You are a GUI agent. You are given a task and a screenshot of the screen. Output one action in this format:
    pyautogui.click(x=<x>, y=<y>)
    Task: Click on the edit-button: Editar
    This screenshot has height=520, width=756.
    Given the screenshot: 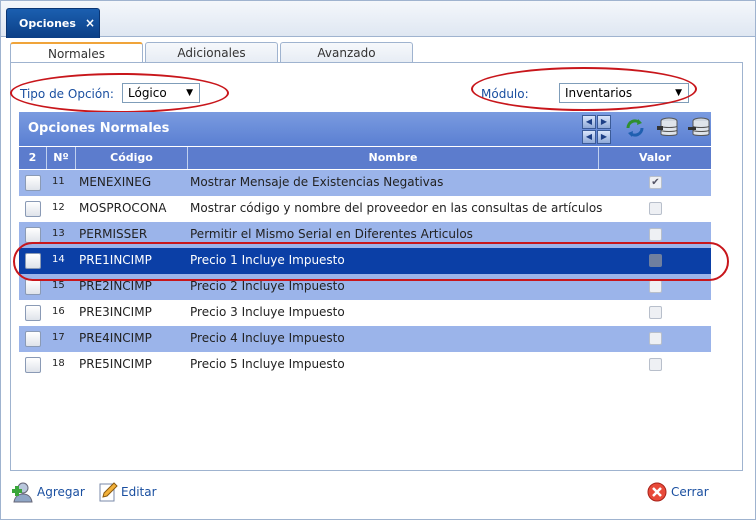 What is the action you would take?
    pyautogui.click(x=132, y=492)
    